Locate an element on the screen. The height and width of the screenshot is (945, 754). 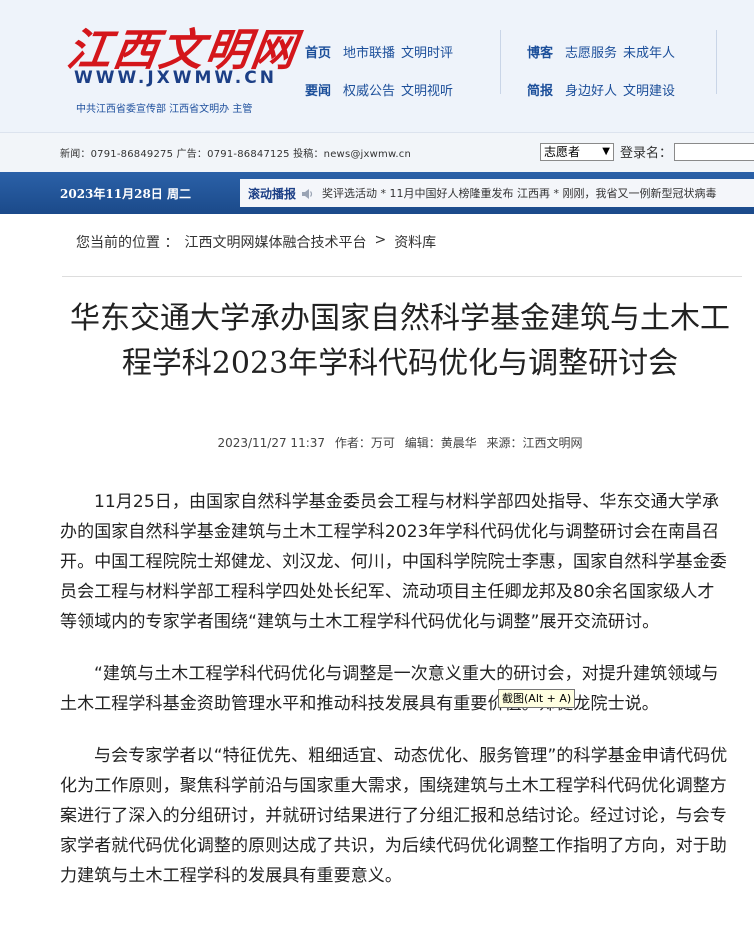
screenshot-tooltip: 截图(Alt + A) is located at coordinates (537, 698).